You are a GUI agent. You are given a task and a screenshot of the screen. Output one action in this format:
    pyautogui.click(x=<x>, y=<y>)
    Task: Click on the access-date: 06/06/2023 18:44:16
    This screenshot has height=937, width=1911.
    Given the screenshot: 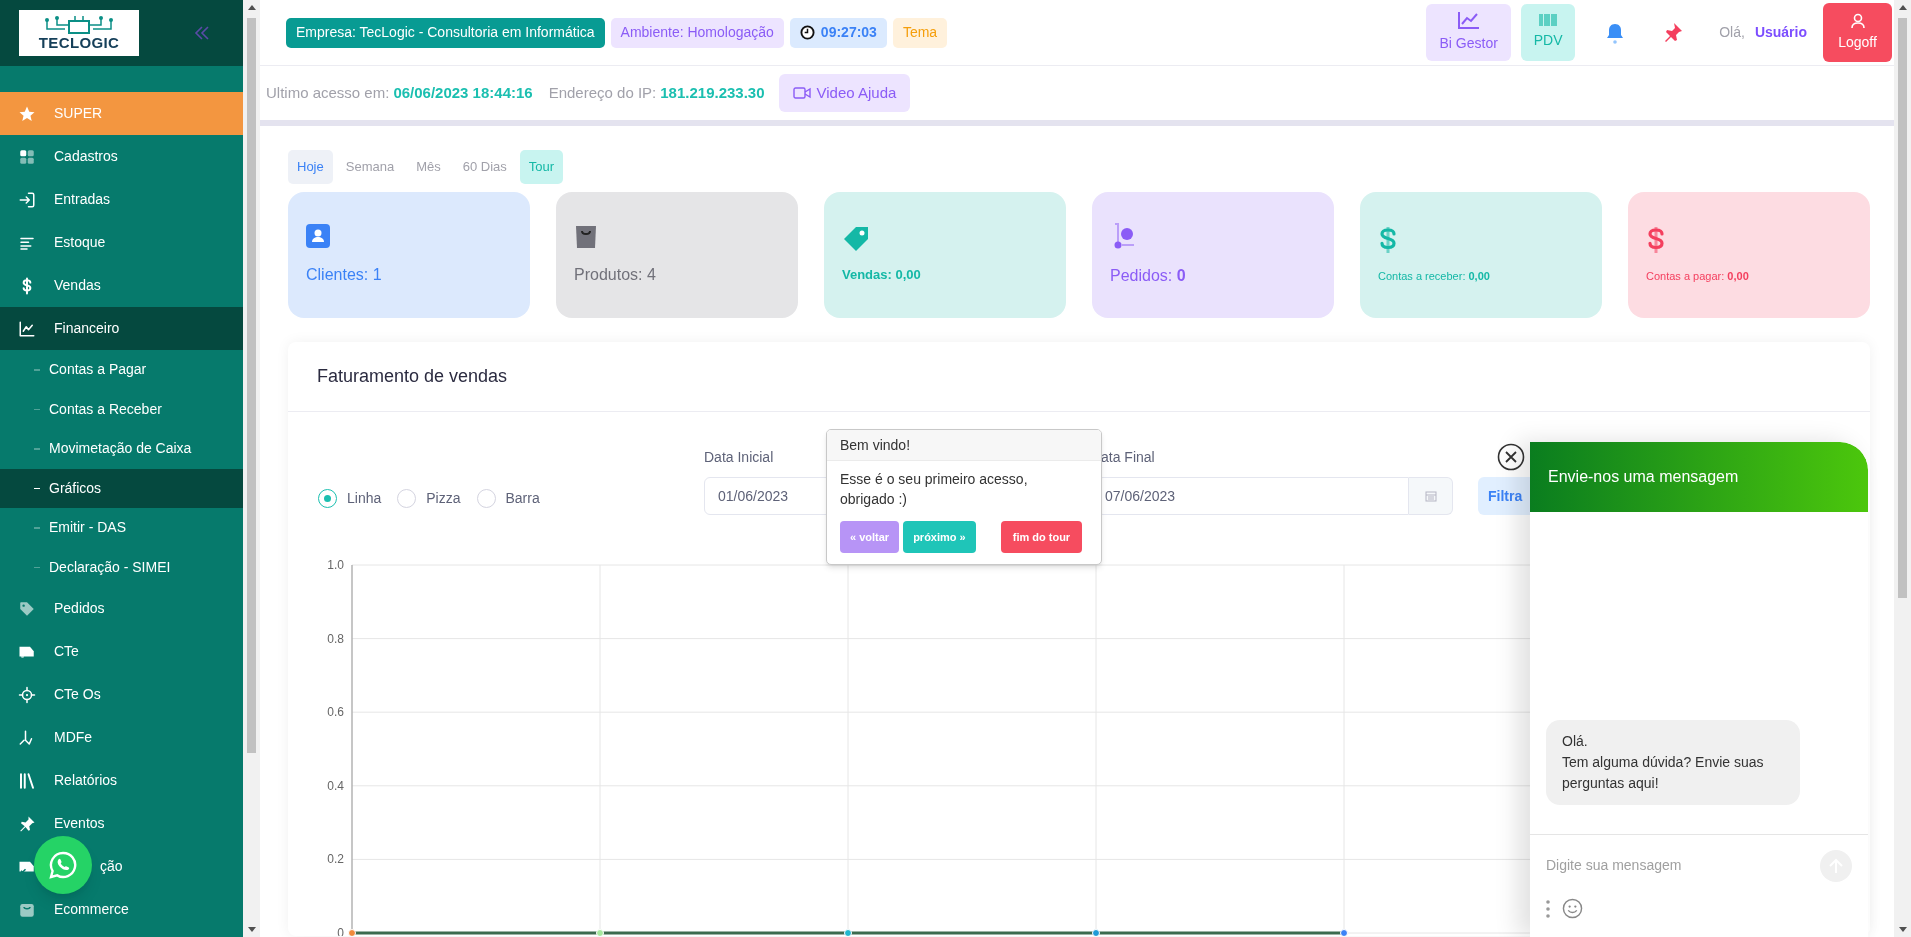 What is the action you would take?
    pyautogui.click(x=463, y=92)
    